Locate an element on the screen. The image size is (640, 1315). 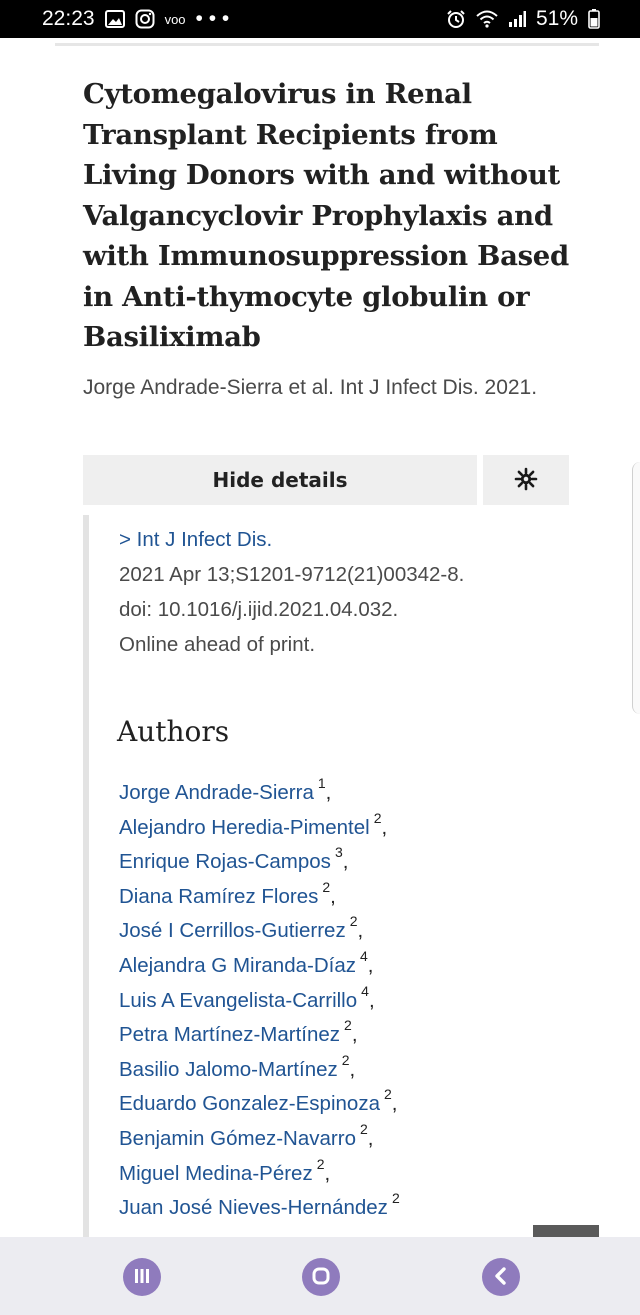
print-status-line: Online ahead of print. is located at coordinates (217, 644).